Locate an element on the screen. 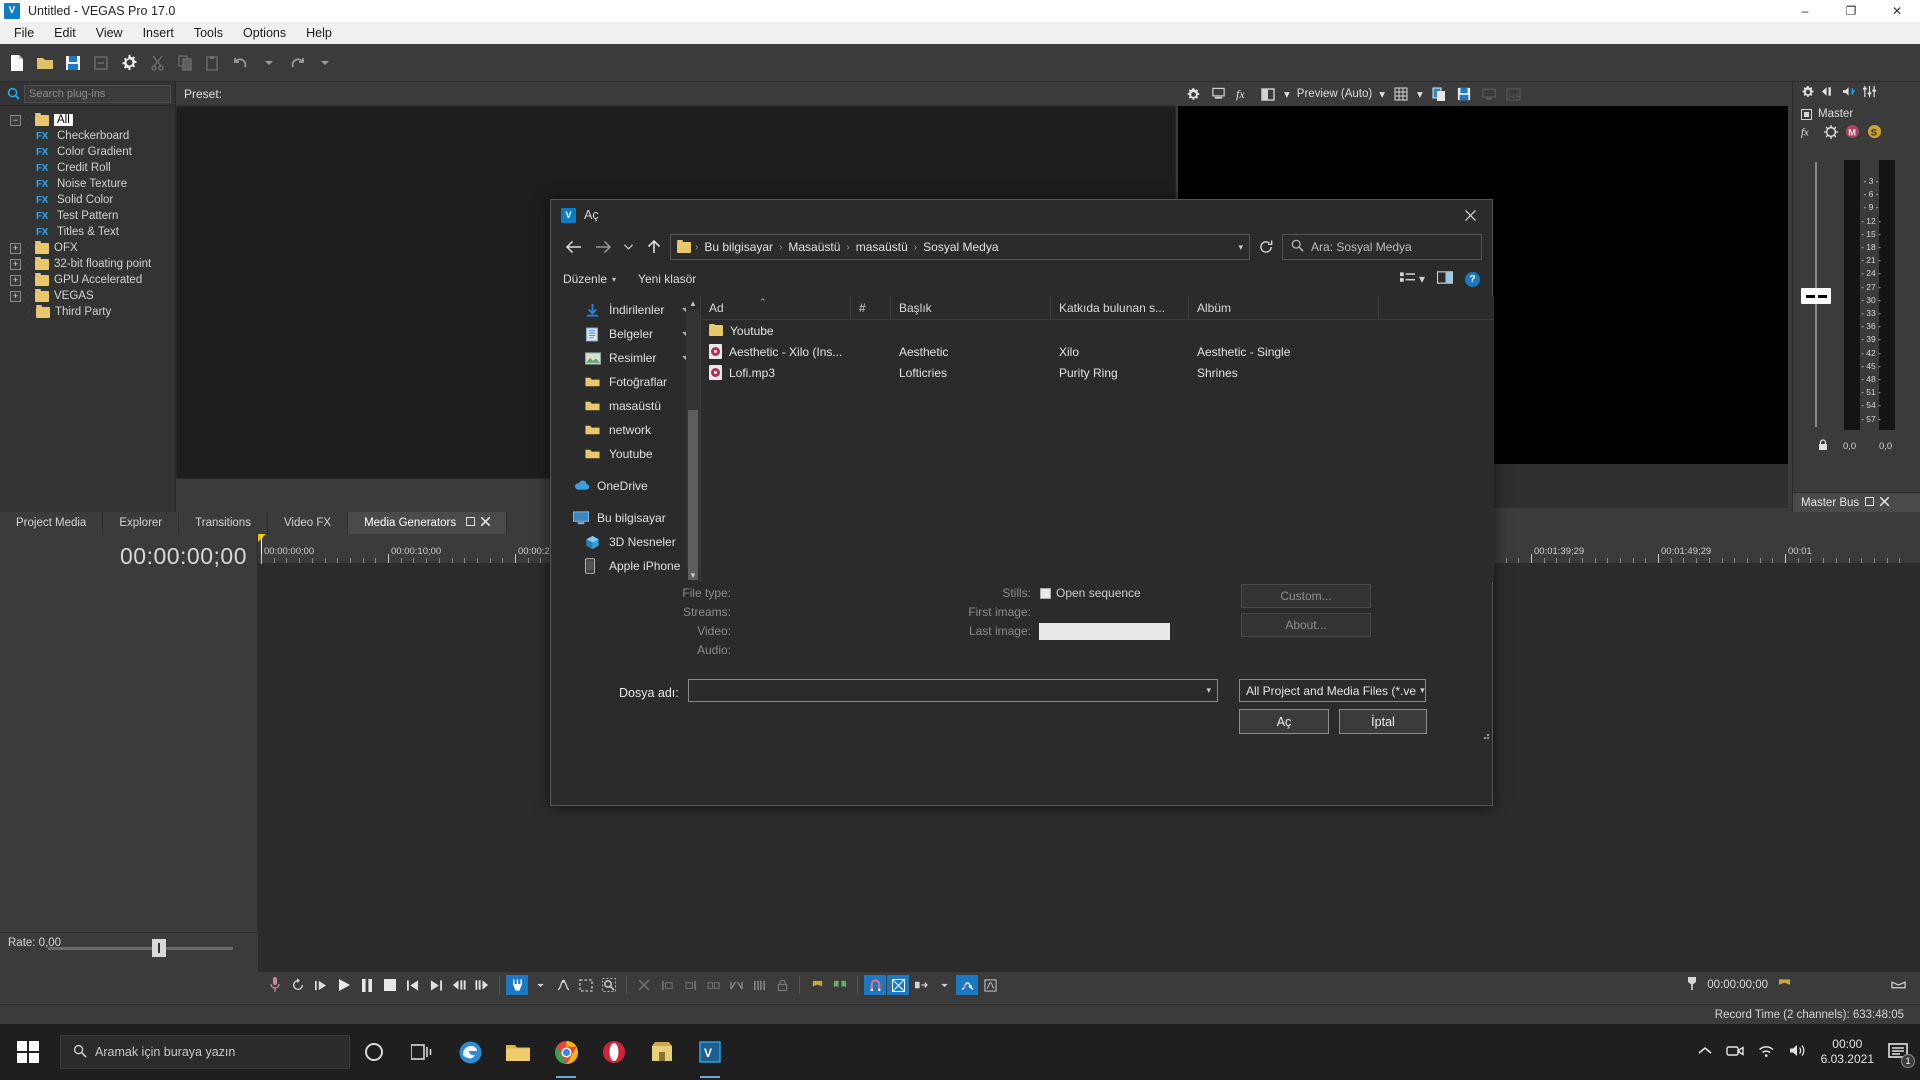 The width and height of the screenshot is (1920, 1080). refresh-button is located at coordinates (1266, 247).